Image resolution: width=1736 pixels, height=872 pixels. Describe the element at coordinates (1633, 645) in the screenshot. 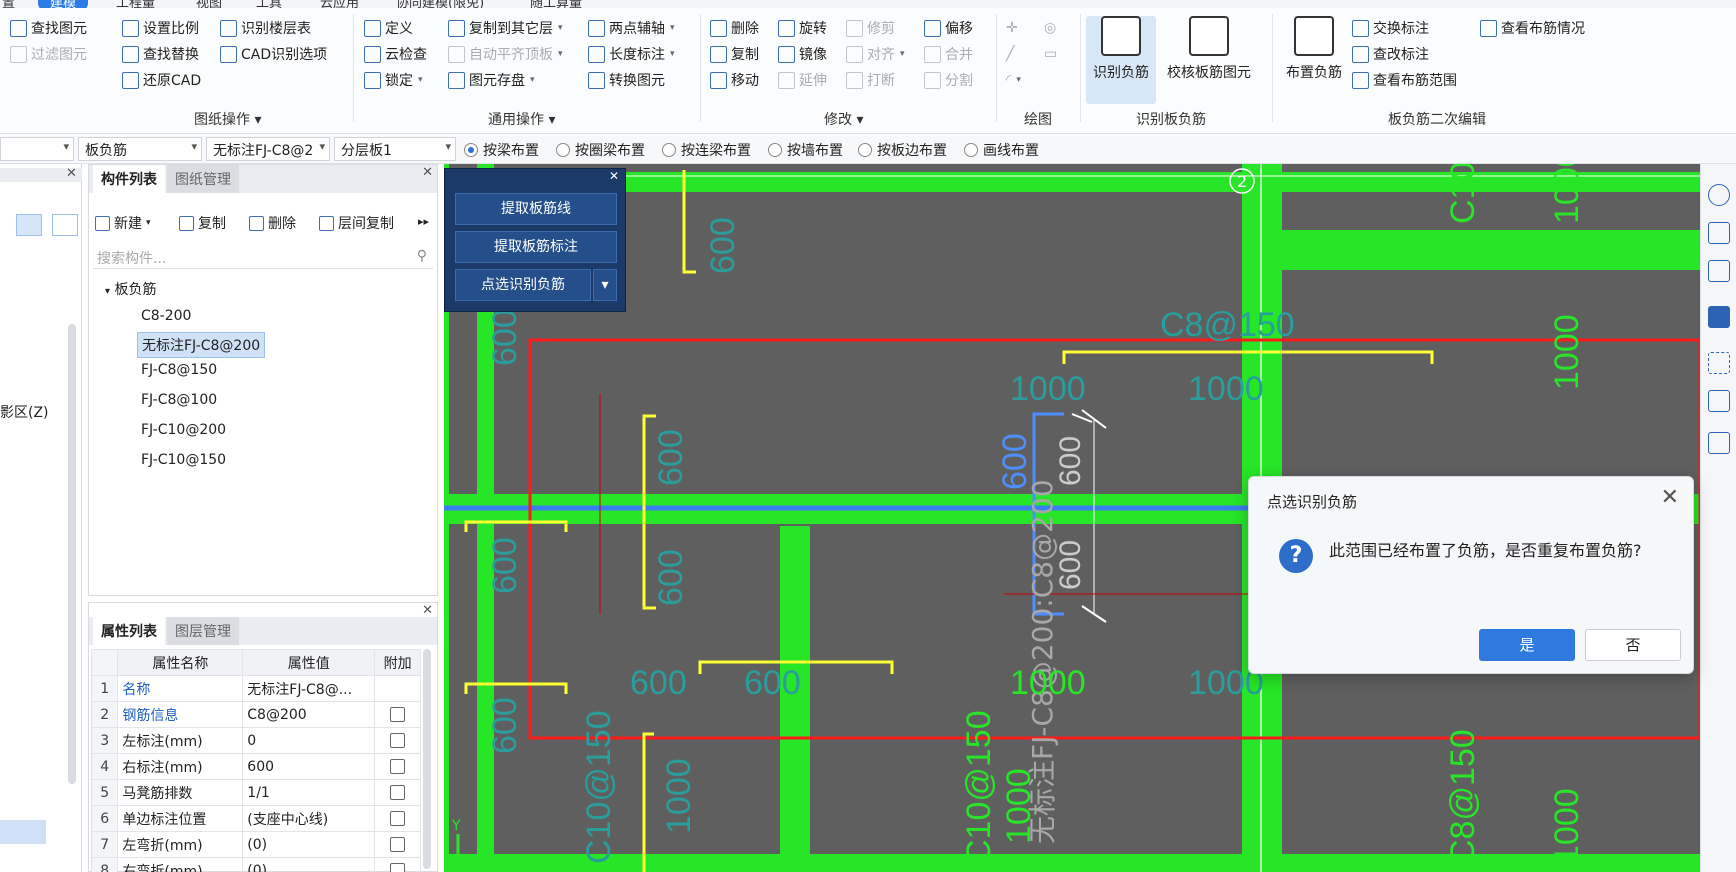

I see `no-button: 否` at that location.